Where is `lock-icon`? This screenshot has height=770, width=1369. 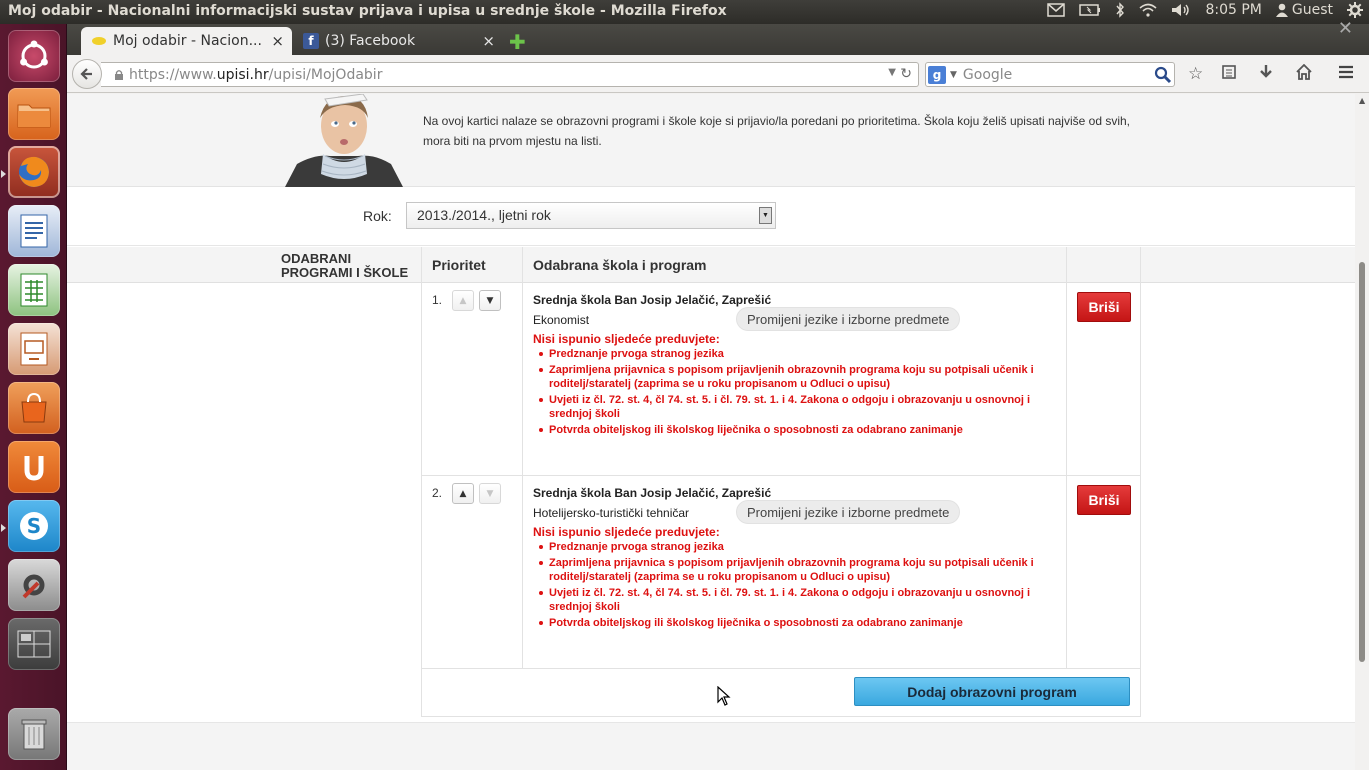
lock-icon is located at coordinates (119, 74).